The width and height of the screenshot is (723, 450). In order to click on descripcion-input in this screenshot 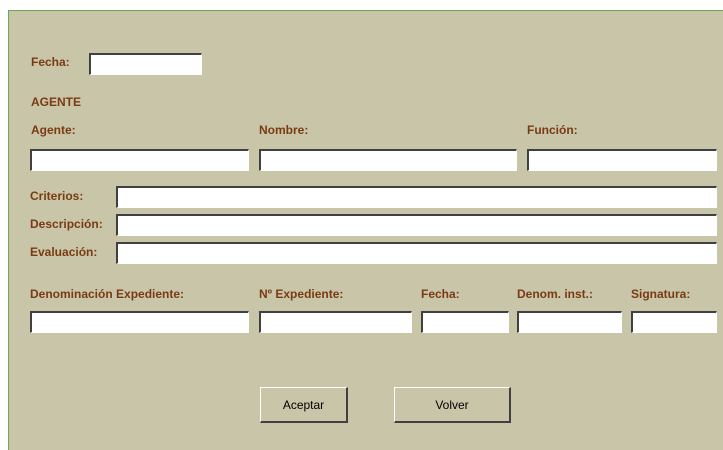, I will do `click(416, 225)`.